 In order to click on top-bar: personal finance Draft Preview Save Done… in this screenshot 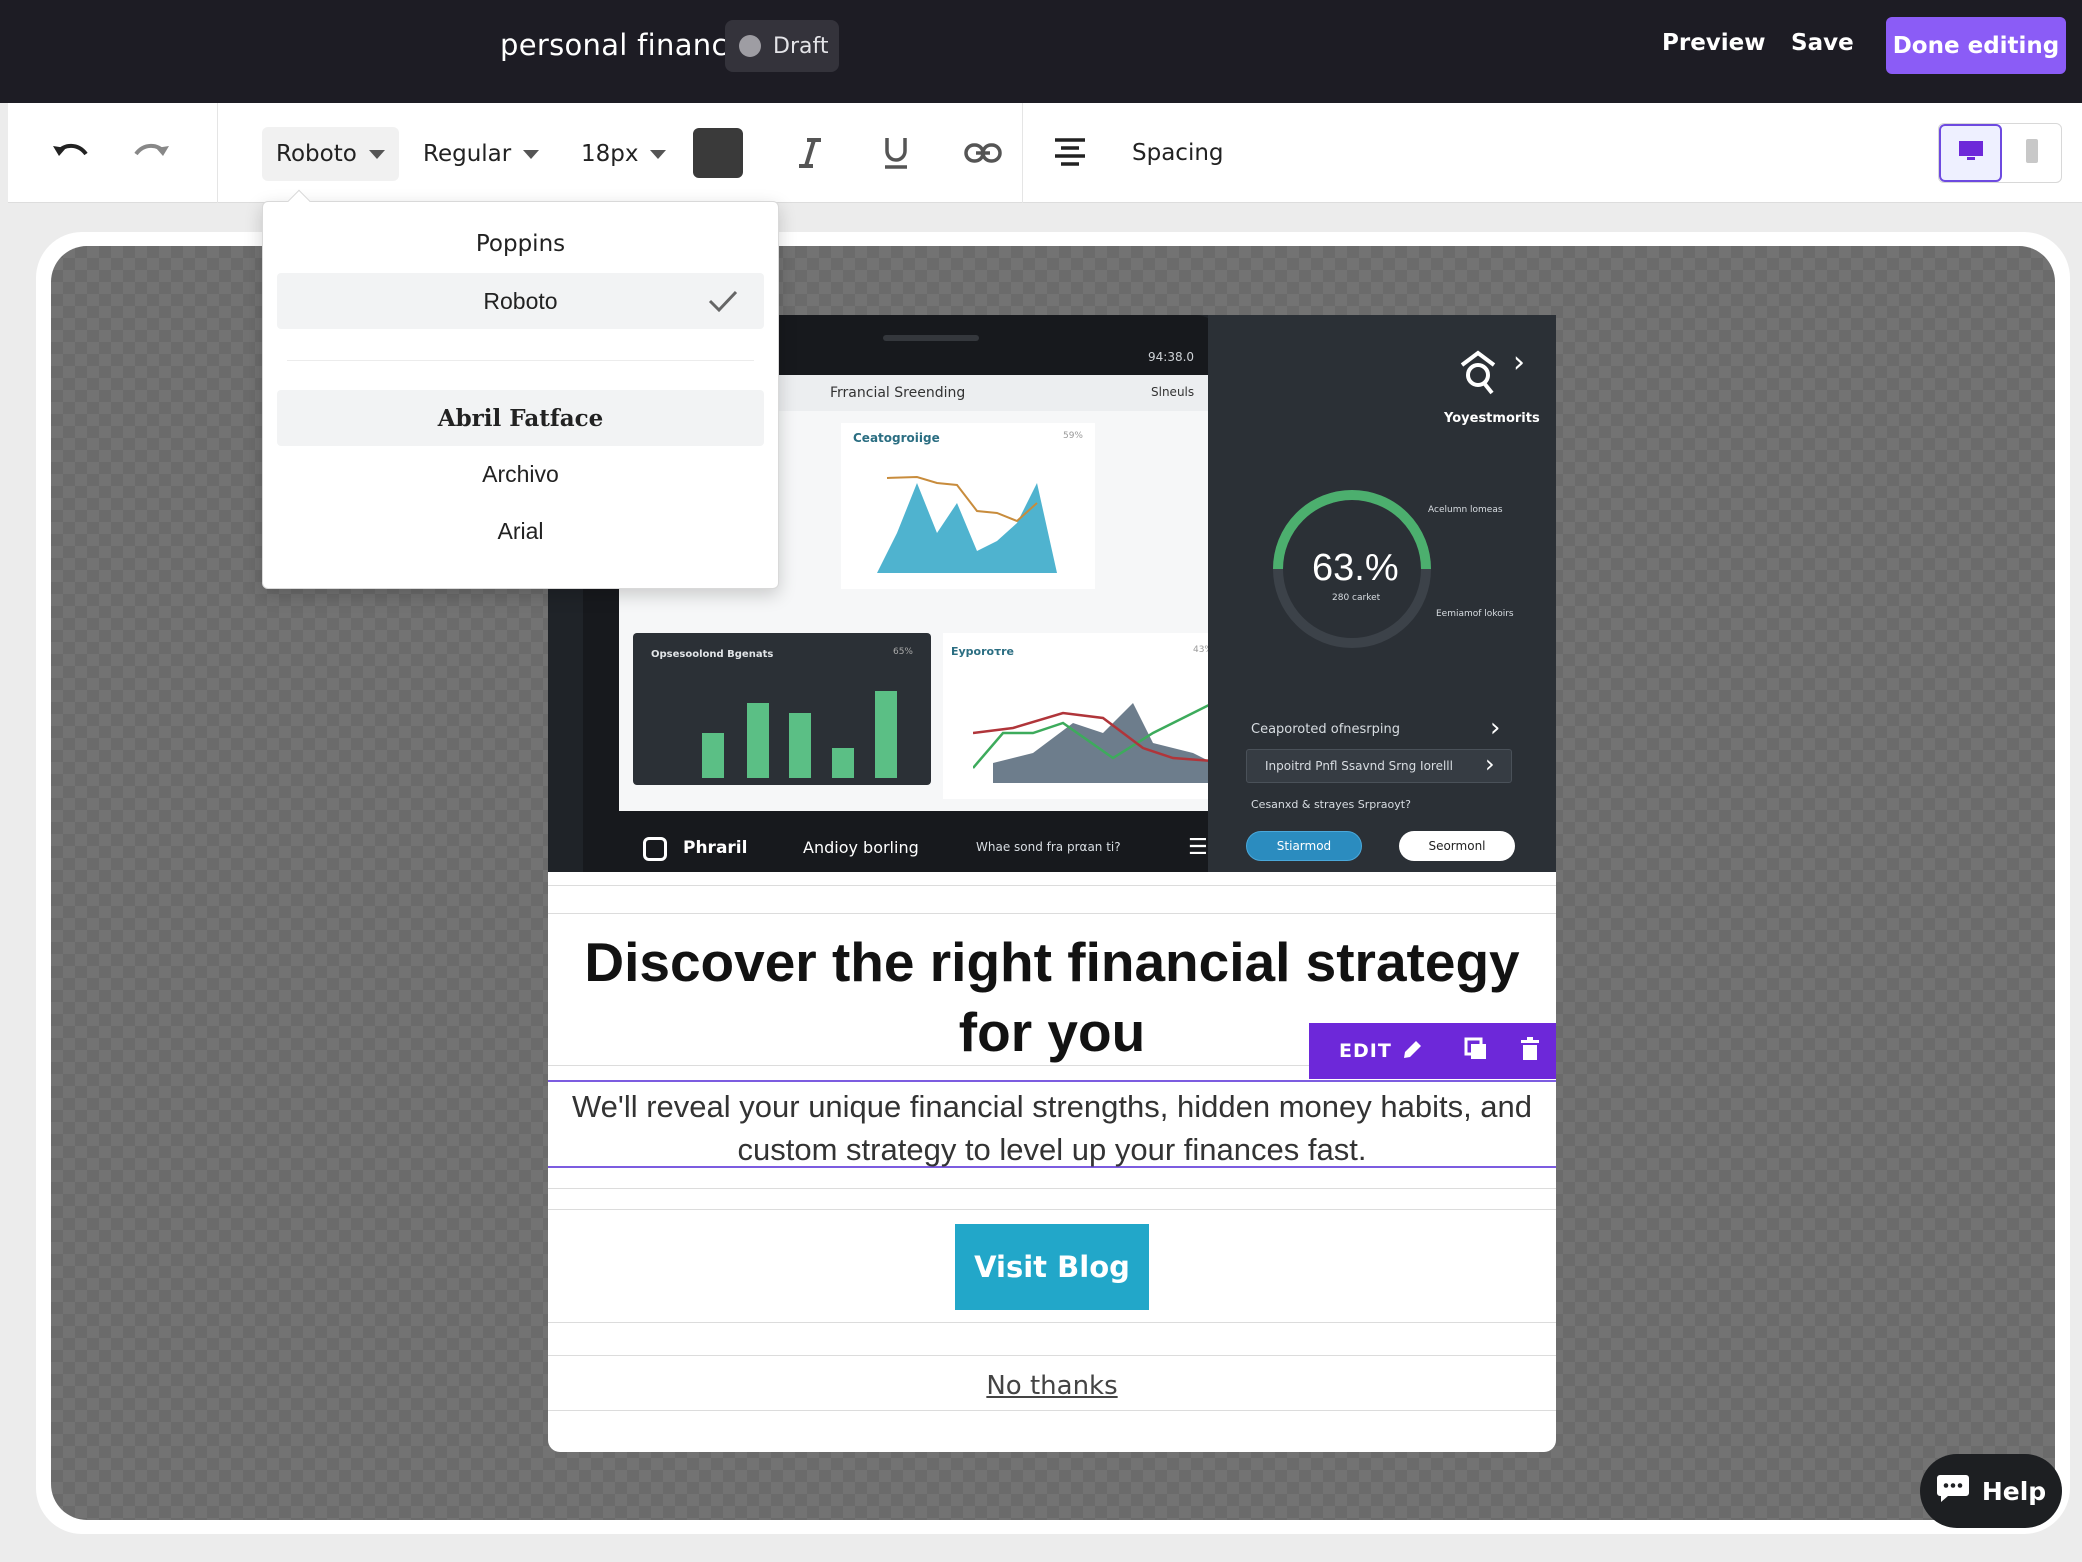, I will do `click(1041, 51)`.